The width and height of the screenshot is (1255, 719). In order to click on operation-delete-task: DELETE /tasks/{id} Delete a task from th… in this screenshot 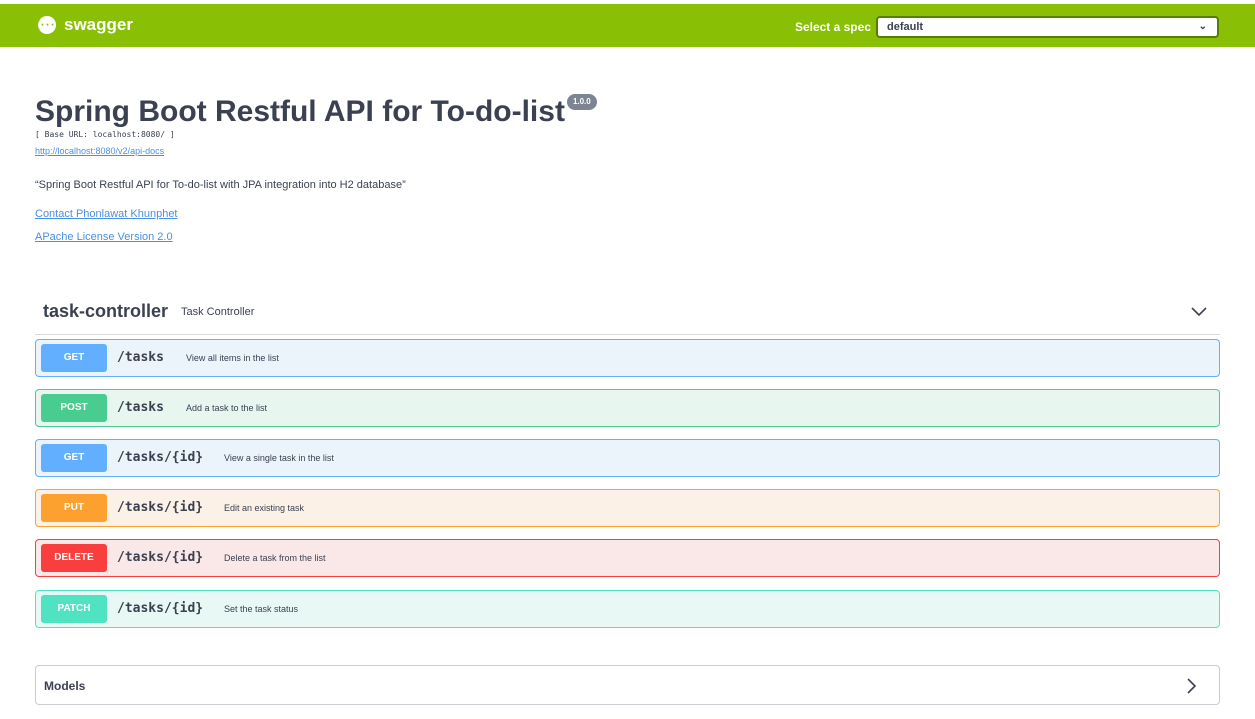, I will do `click(627, 558)`.